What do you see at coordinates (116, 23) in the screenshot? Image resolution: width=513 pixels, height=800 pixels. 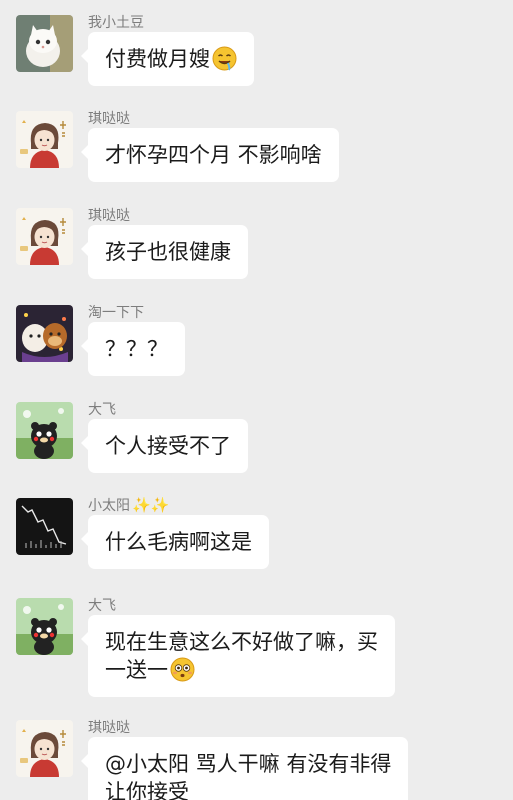 I see `sender-name: 我小土豆` at bounding box center [116, 23].